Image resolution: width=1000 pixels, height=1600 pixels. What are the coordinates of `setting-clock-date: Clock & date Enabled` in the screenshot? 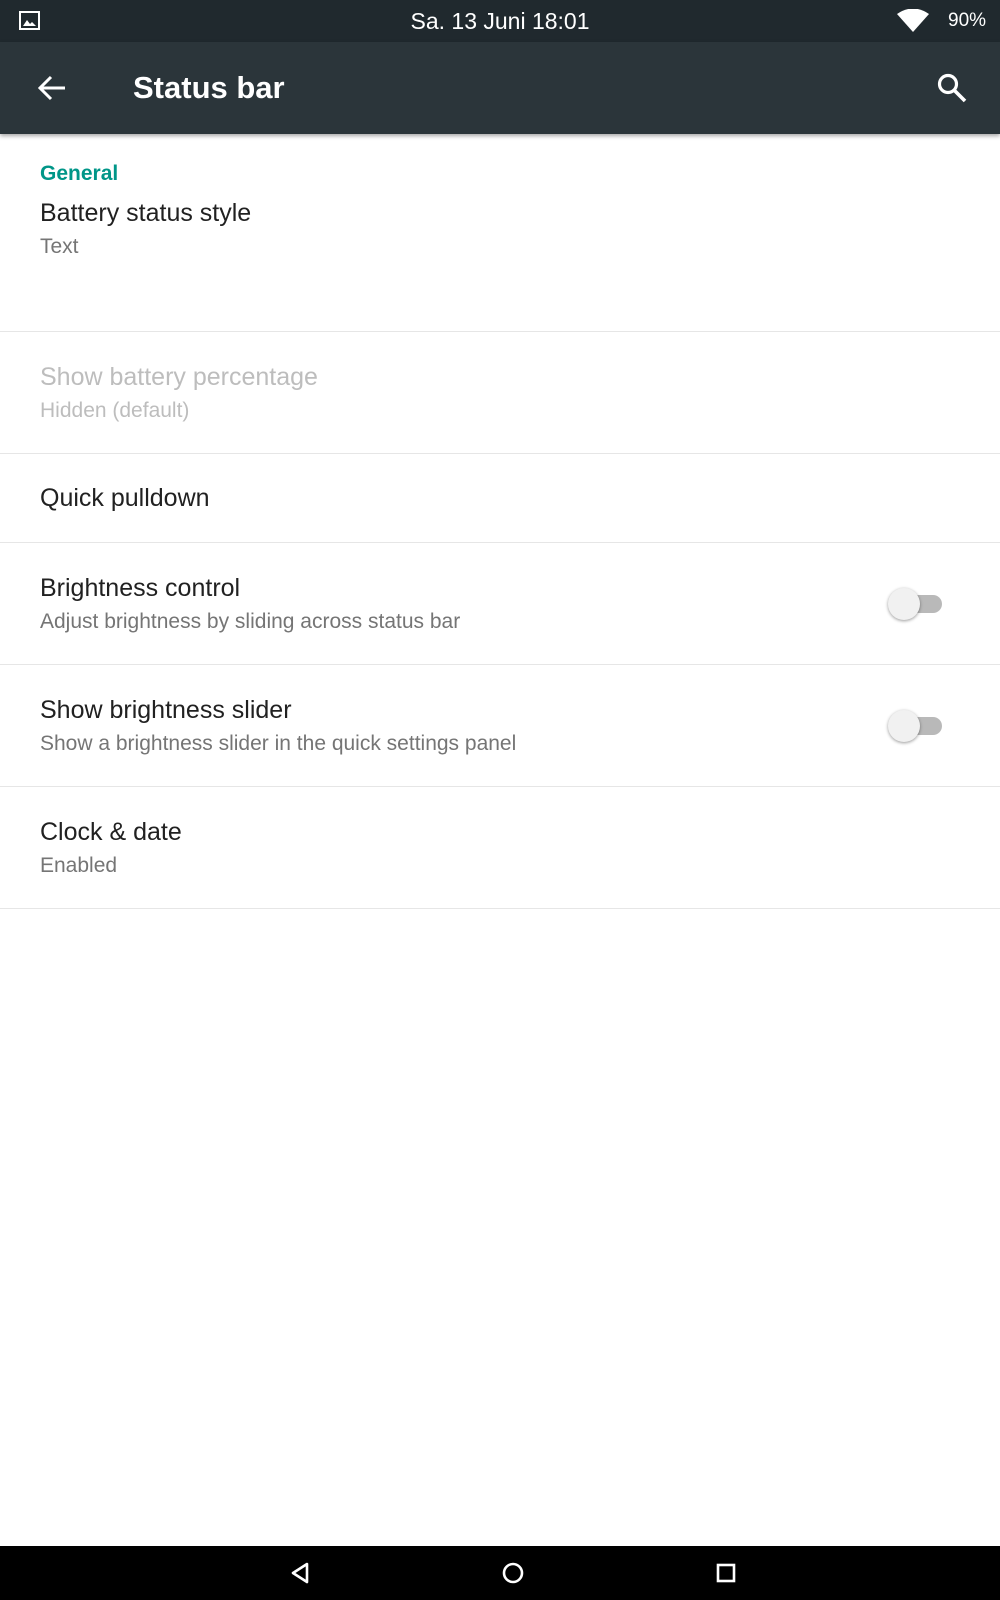 It's located at (500, 848).